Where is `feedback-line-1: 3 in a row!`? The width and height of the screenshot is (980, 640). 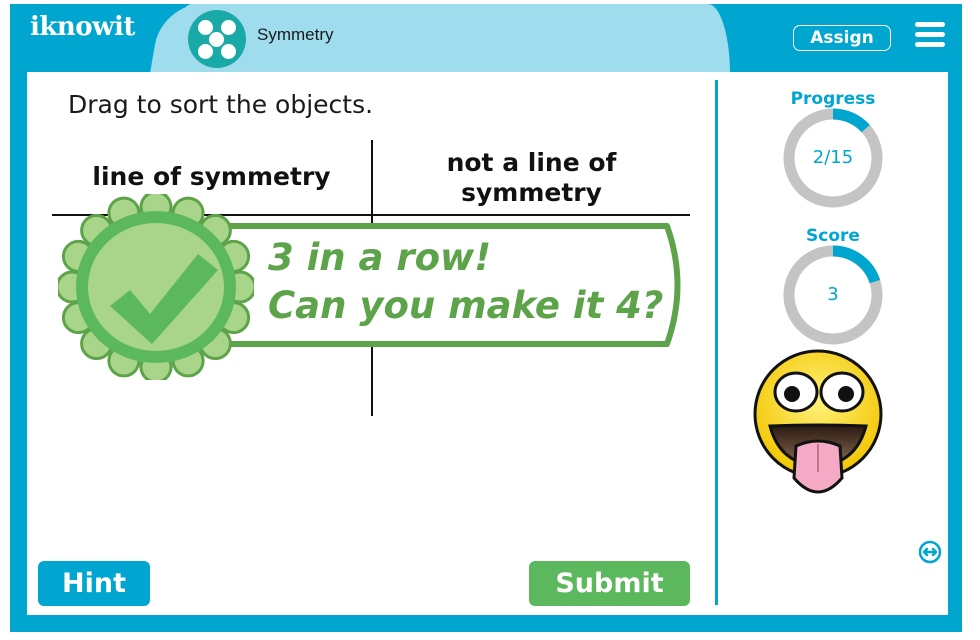
feedback-line-1: 3 in a row! is located at coordinates (380, 257).